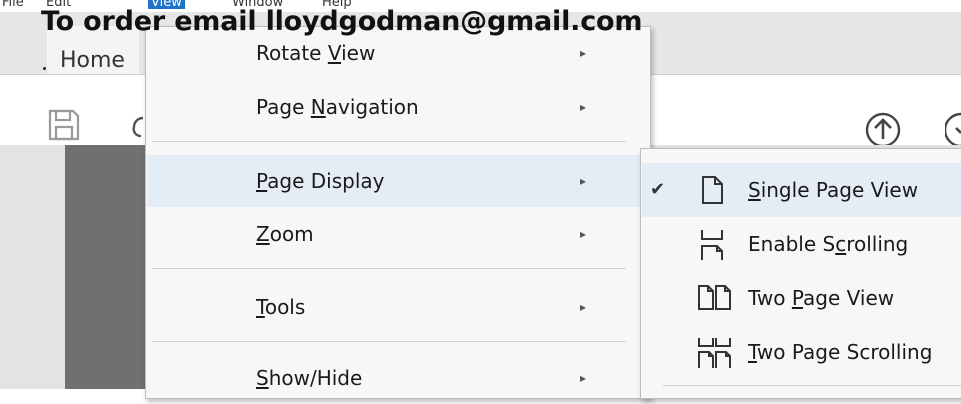 This screenshot has width=961, height=404. What do you see at coordinates (398, 307) in the screenshot?
I see `menu-item-tools: Tools ▸` at bounding box center [398, 307].